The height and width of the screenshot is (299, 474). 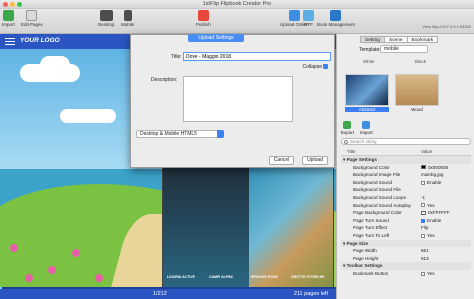 What do you see at coordinates (406, 251) in the screenshot?
I see `property-row: Page Width 651` at bounding box center [406, 251].